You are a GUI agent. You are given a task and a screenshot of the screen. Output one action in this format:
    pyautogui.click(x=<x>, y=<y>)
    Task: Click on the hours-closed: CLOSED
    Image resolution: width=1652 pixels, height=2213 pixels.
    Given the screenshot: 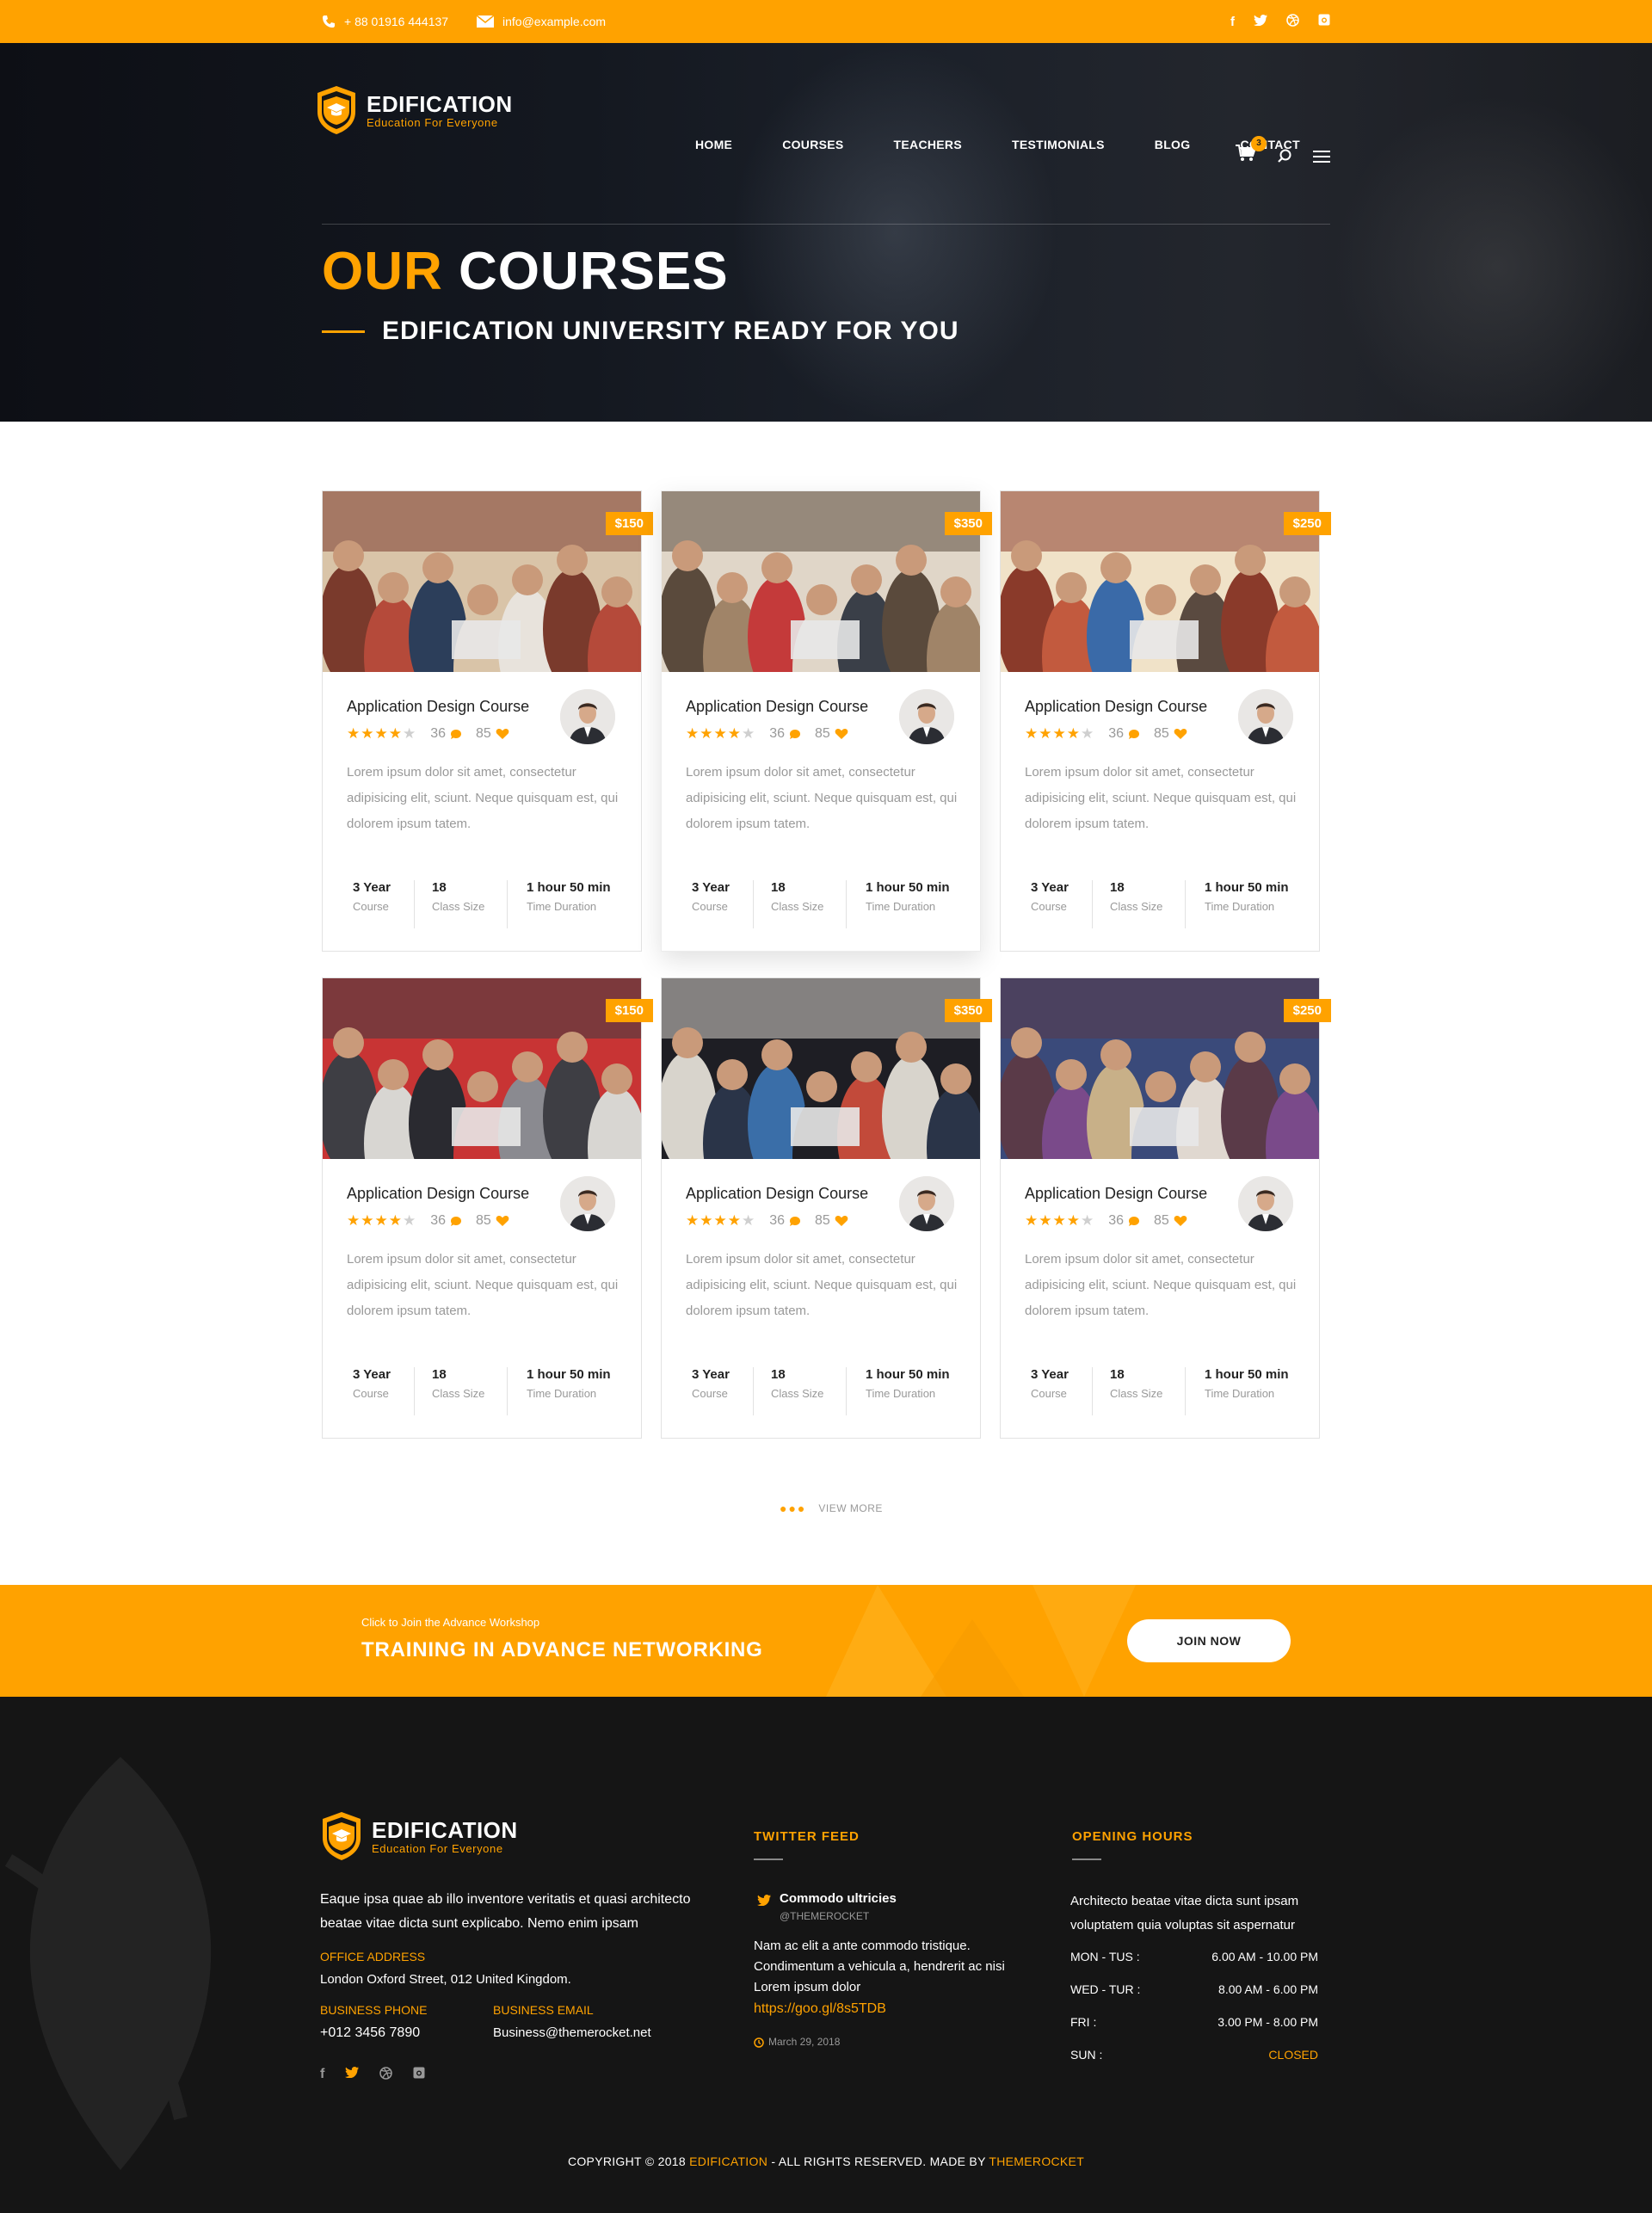 What is the action you would take?
    pyautogui.click(x=1293, y=2055)
    